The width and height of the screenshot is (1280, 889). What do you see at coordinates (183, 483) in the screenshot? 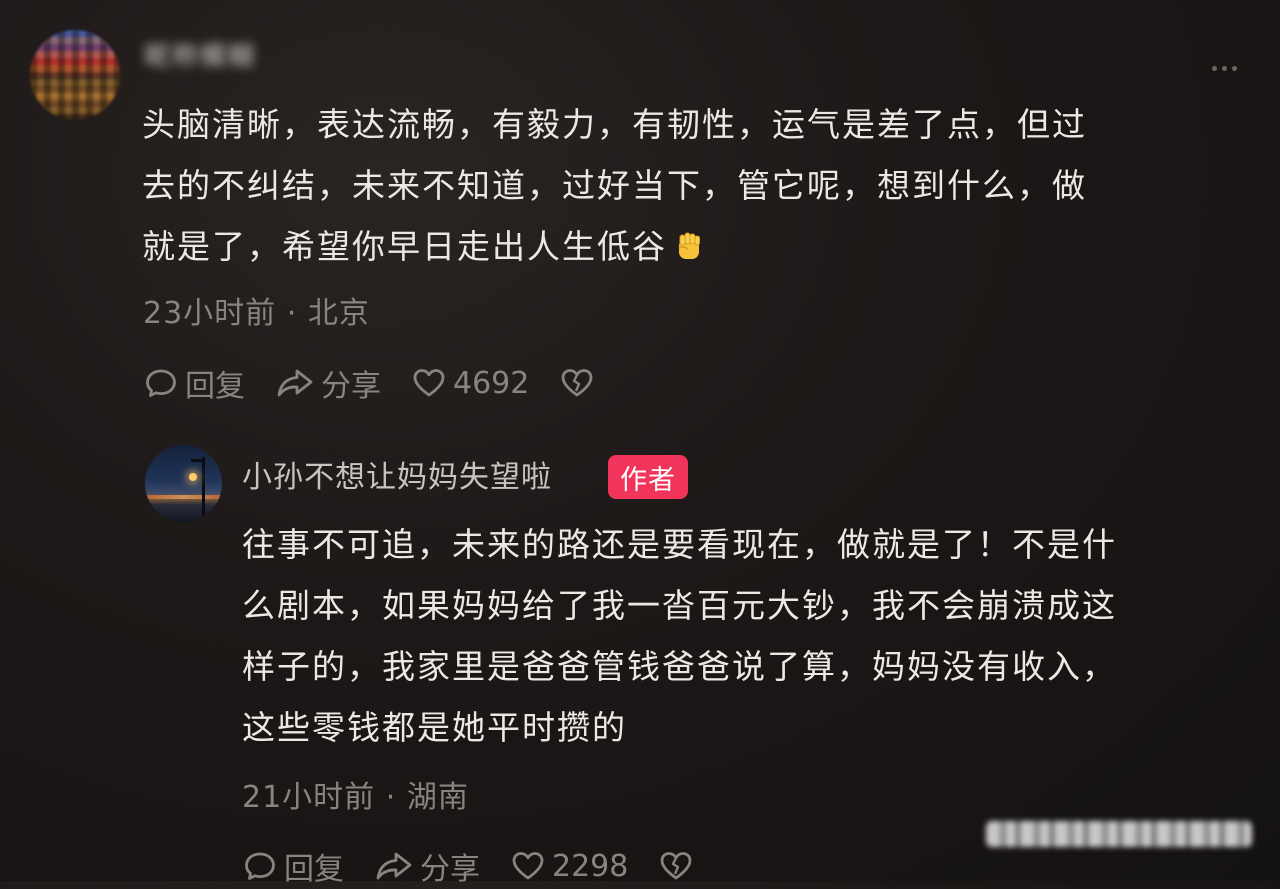
I see `author-avatar` at bounding box center [183, 483].